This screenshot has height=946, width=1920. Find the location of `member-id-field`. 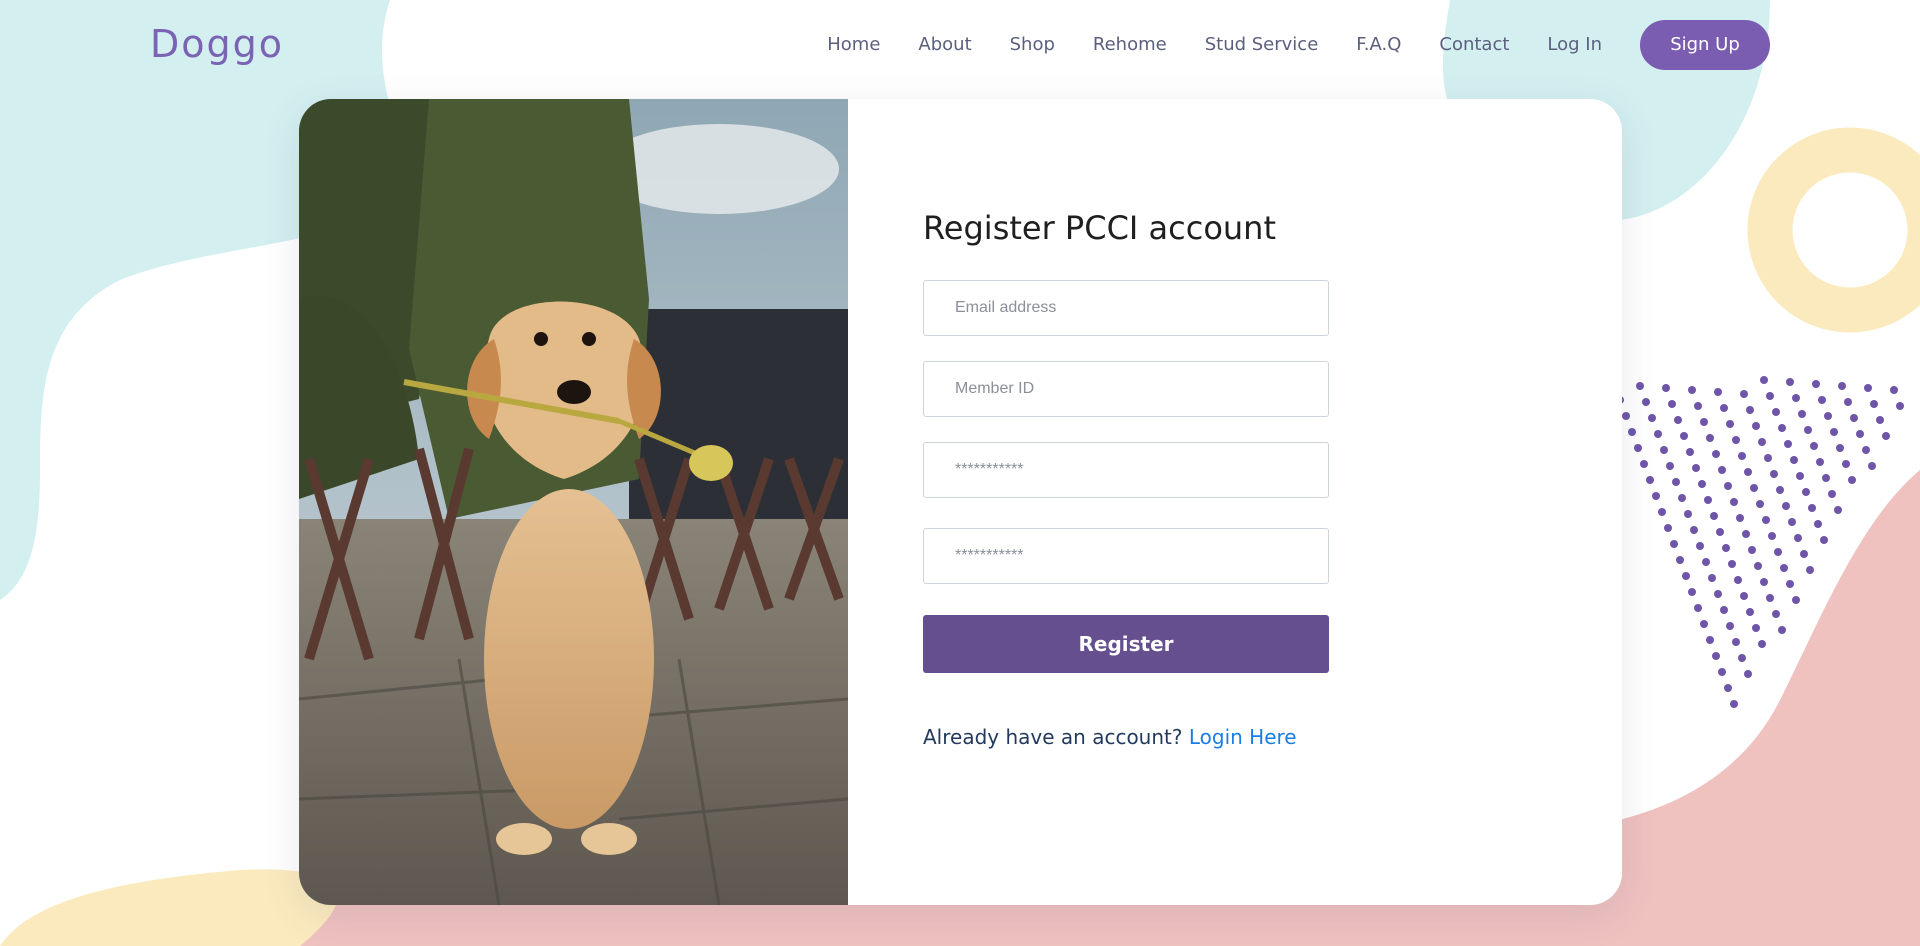

member-id-field is located at coordinates (1126, 389).